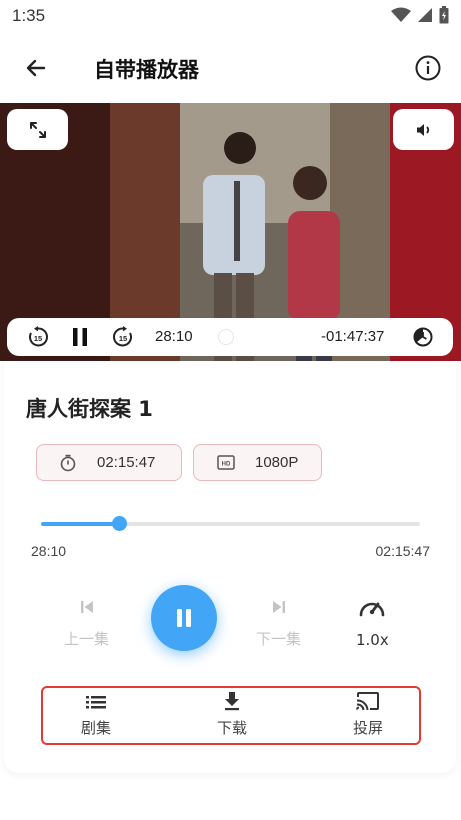 Image resolution: width=461 pixels, height=820 pixels. I want to click on back-button, so click(36, 68).